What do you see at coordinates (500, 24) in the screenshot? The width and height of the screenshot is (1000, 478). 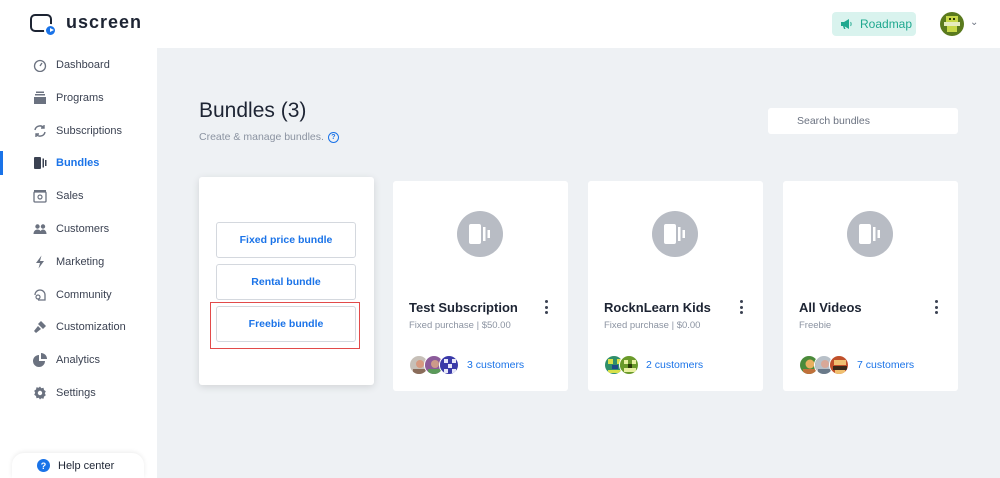 I see `top-bar: uscreen Roadmap ⌄` at bounding box center [500, 24].